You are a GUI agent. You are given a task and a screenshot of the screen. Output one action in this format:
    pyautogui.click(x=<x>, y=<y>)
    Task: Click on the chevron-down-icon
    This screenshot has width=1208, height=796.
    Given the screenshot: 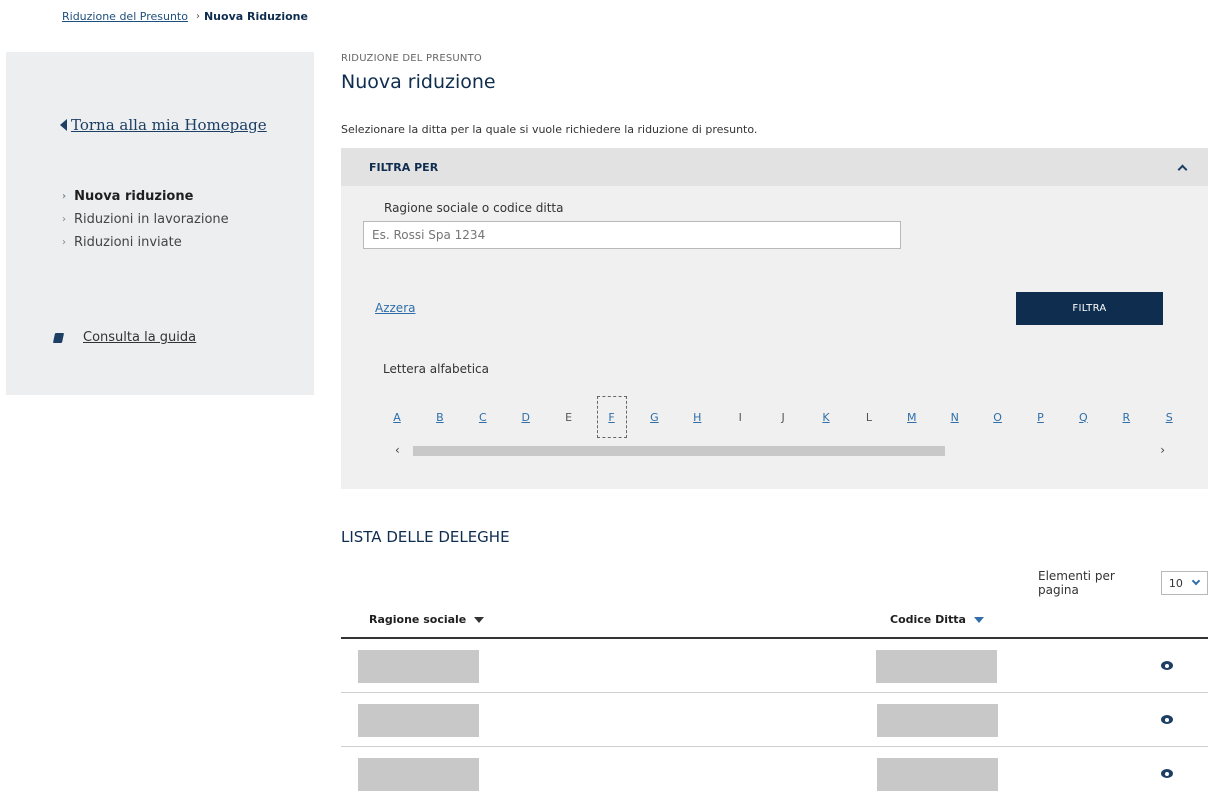 What is the action you would take?
    pyautogui.click(x=1196, y=581)
    